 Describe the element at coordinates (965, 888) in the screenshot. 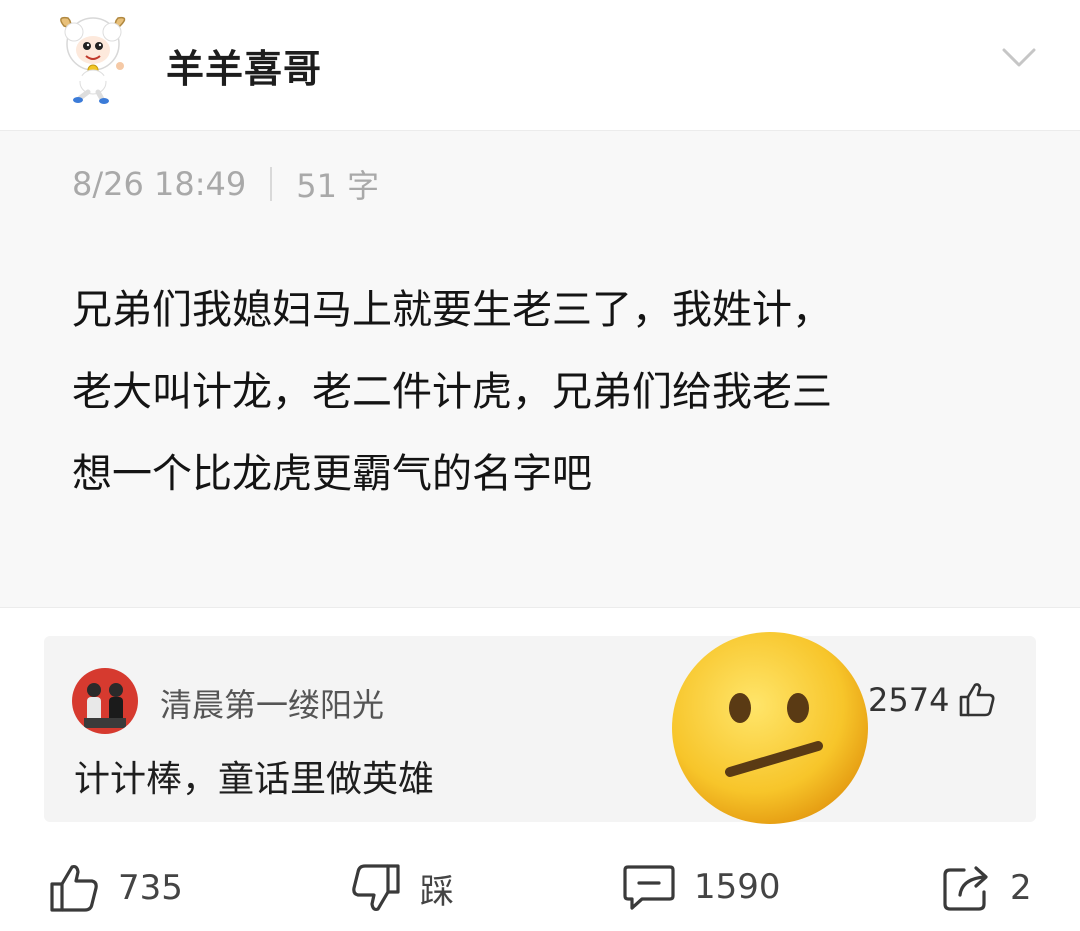

I see `share-icon` at that location.